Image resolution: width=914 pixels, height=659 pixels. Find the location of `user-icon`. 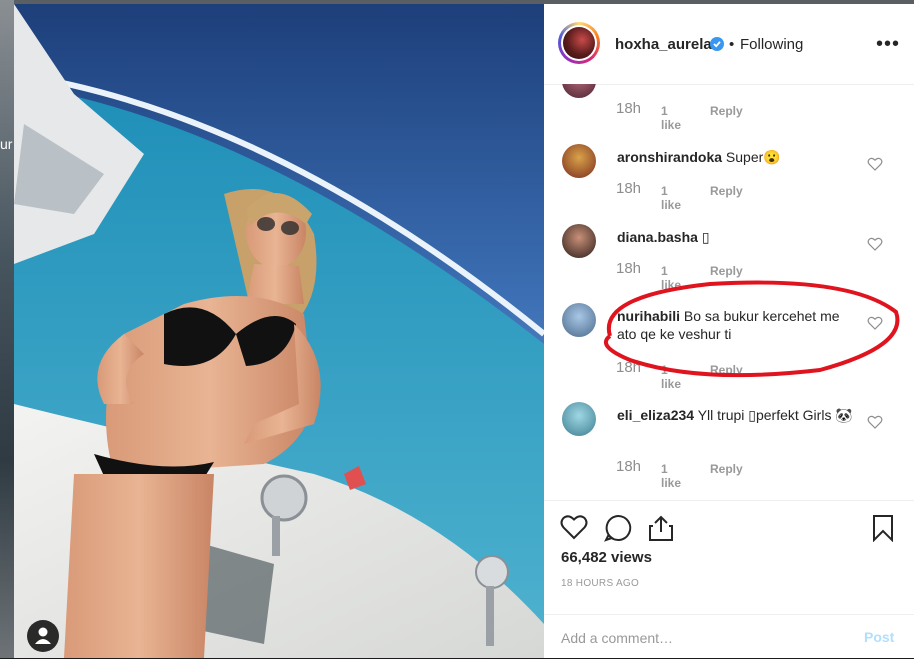

user-icon is located at coordinates (43, 635).